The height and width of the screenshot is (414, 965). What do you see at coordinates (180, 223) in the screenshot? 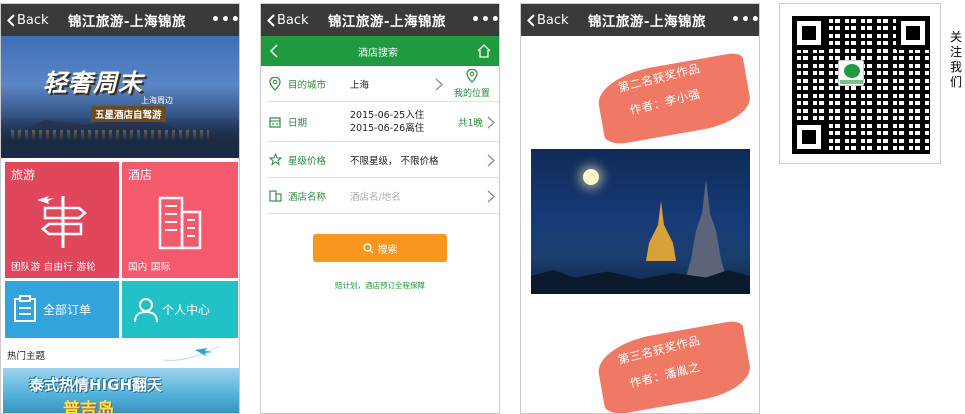
I see `building-icon` at bounding box center [180, 223].